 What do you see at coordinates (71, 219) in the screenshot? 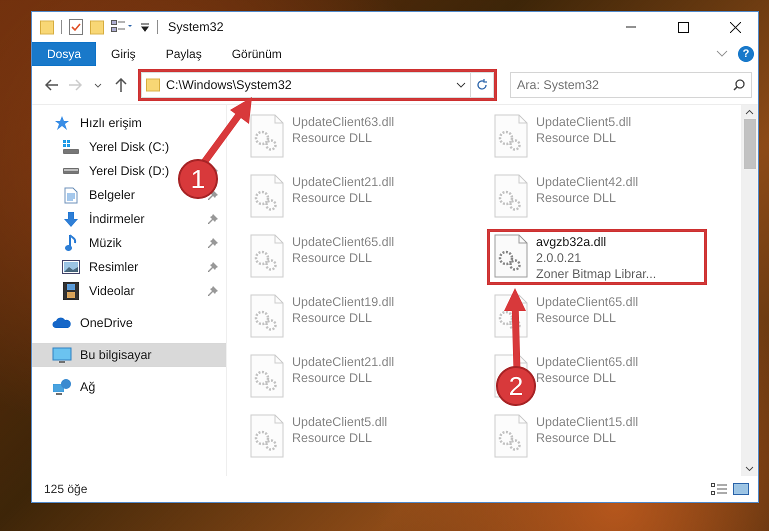
I see `download-icon` at bounding box center [71, 219].